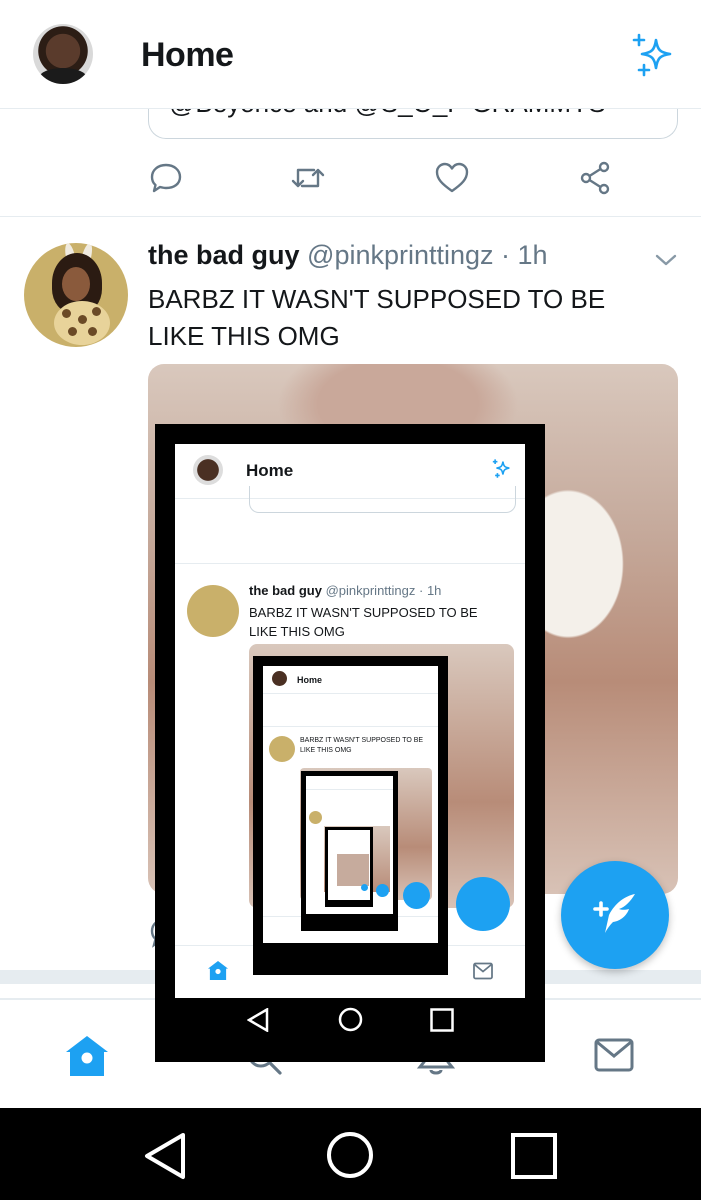 Image resolution: width=701 pixels, height=1200 pixels. I want to click on back-nav-icon, so click(165, 1156).